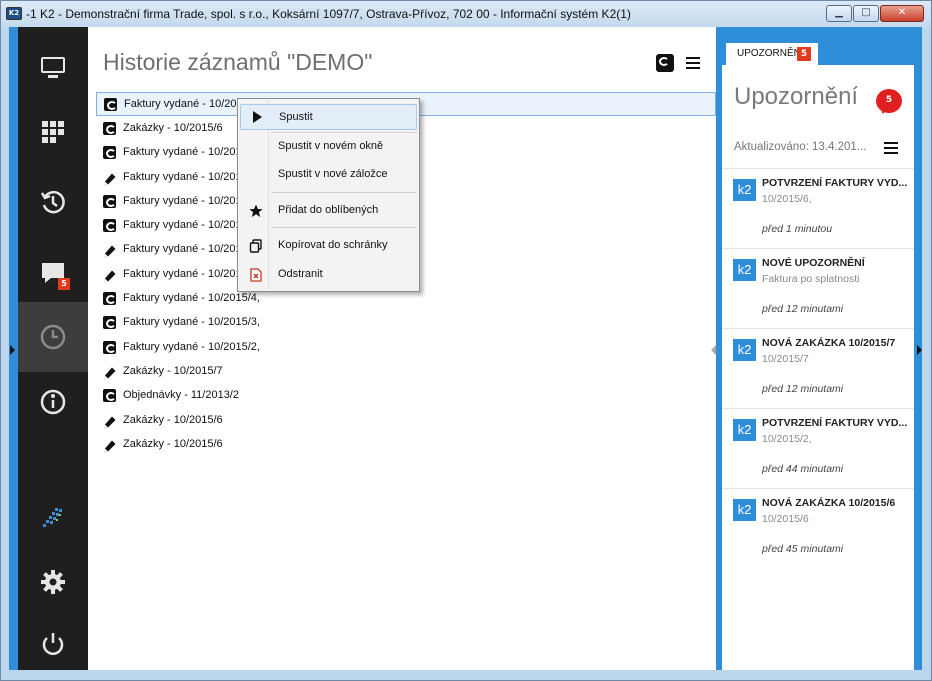 The width and height of the screenshot is (932, 681). I want to click on minimize-button: ▁, so click(839, 13).